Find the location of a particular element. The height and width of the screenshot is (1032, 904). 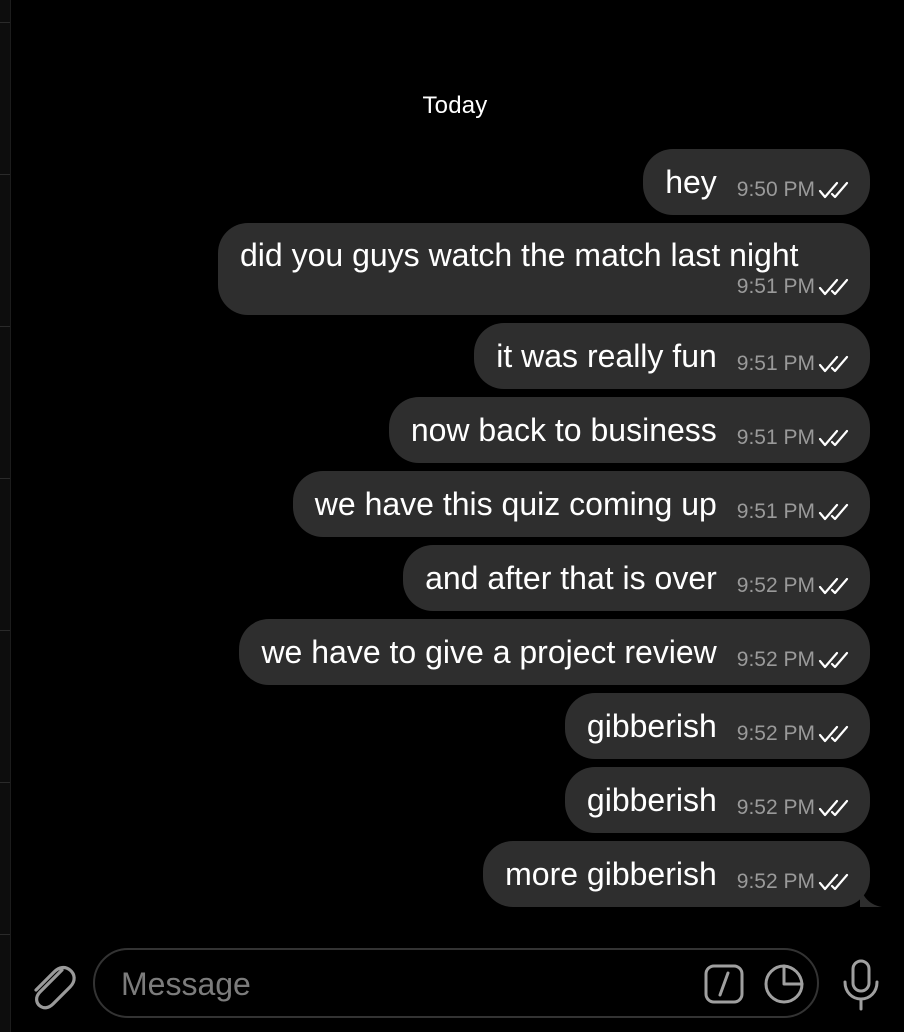

message-time: 9:50 PM is located at coordinates (775, 189).